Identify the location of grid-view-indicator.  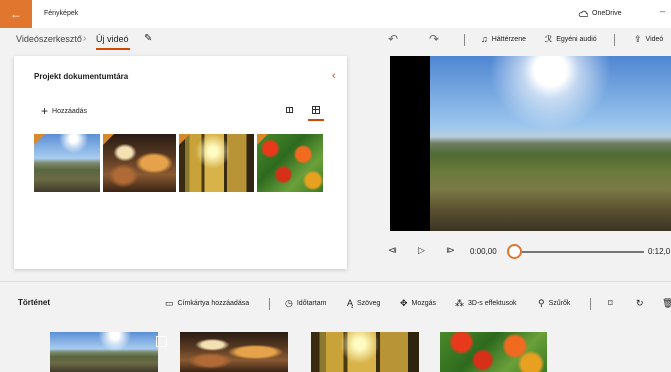
(316, 120).